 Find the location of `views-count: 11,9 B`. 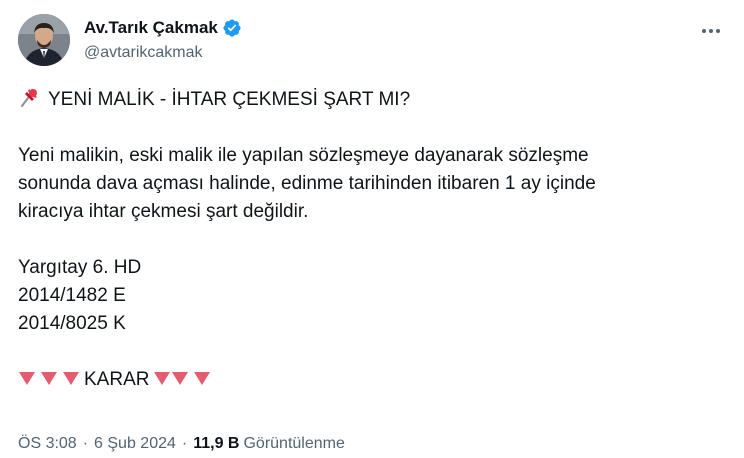

views-count: 11,9 B is located at coordinates (216, 444).